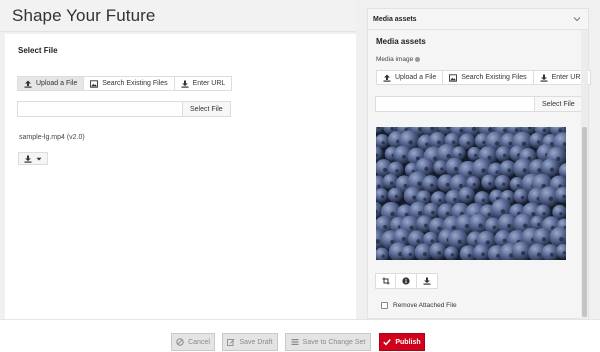  Describe the element at coordinates (180, 342) in the screenshot. I see `ban-icon` at that location.